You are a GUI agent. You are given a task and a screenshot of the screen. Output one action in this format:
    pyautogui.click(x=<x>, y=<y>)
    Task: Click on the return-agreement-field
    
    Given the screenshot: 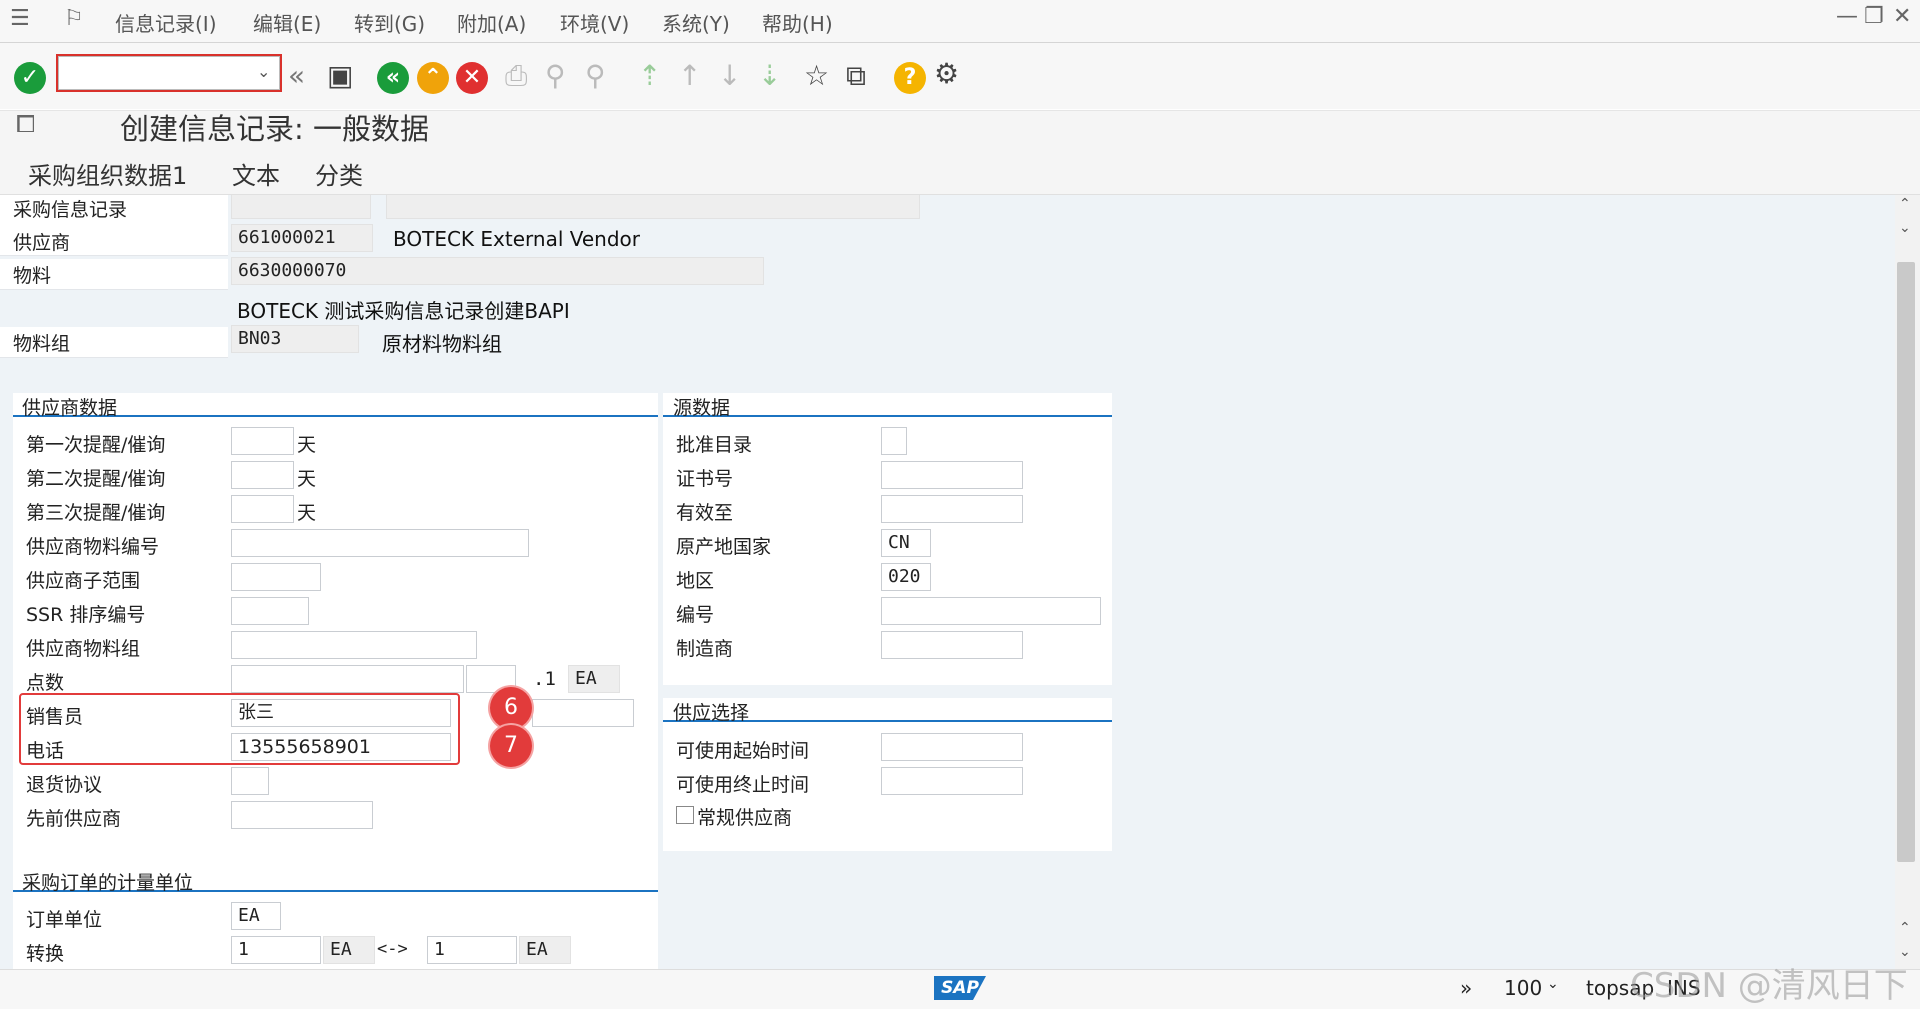 What is the action you would take?
    pyautogui.click(x=250, y=781)
    